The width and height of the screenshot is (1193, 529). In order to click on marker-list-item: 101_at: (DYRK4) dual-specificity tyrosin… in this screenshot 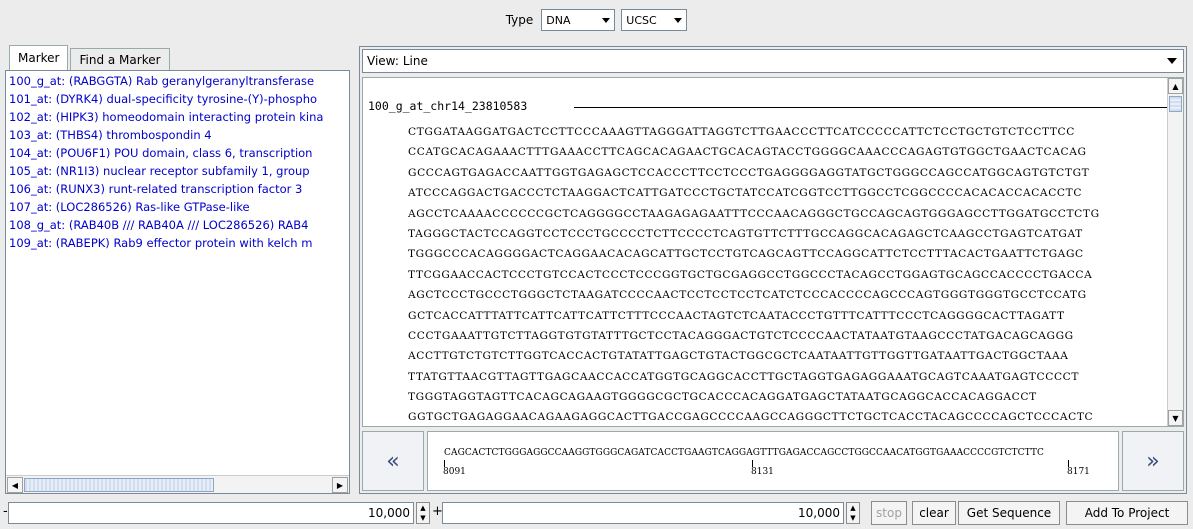, I will do `click(176, 99)`.